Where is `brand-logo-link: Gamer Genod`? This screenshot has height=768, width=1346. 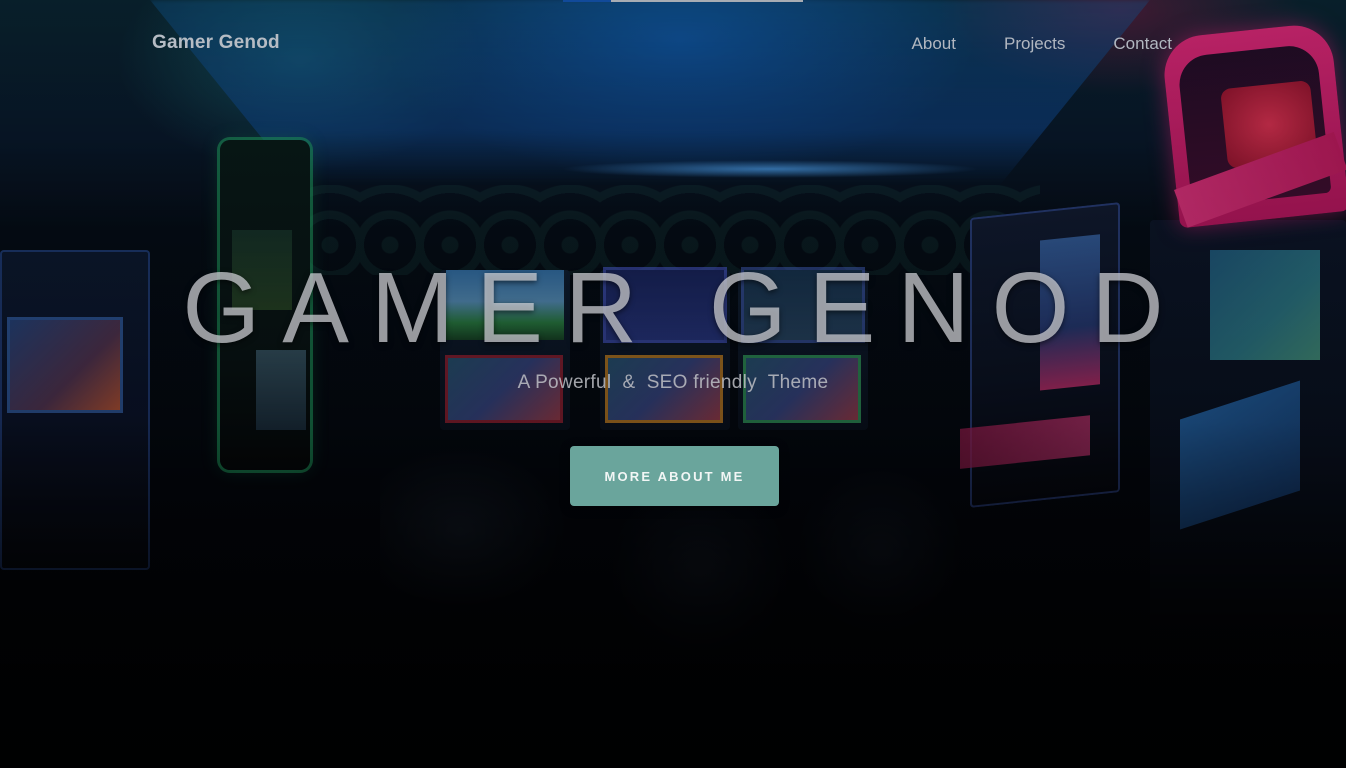
brand-logo-link: Gamer Genod is located at coordinates (216, 43).